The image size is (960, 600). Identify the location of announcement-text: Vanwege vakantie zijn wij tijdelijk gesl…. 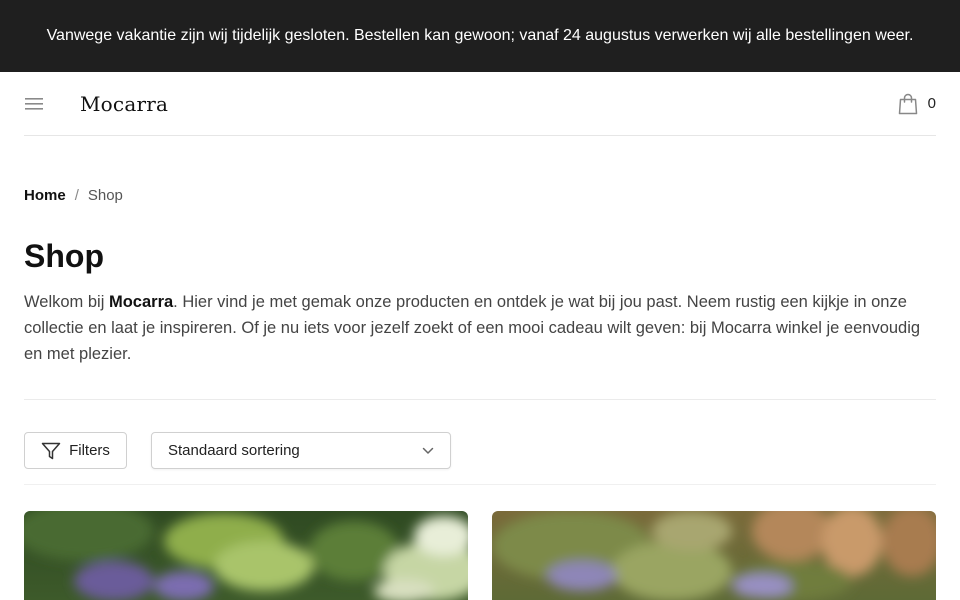
(480, 35).